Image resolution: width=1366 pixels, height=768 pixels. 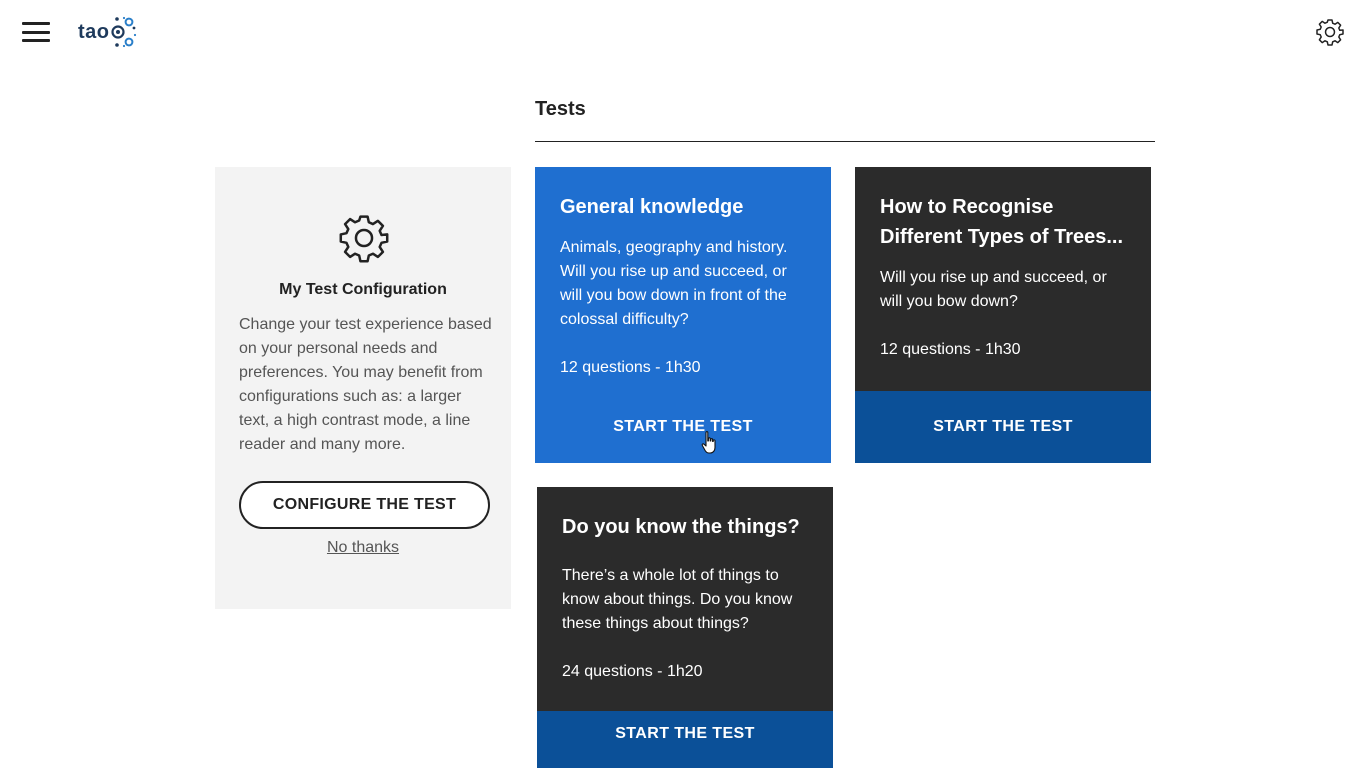 What do you see at coordinates (364, 505) in the screenshot?
I see `configure-test-button: CONFIGURE THE TEST` at bounding box center [364, 505].